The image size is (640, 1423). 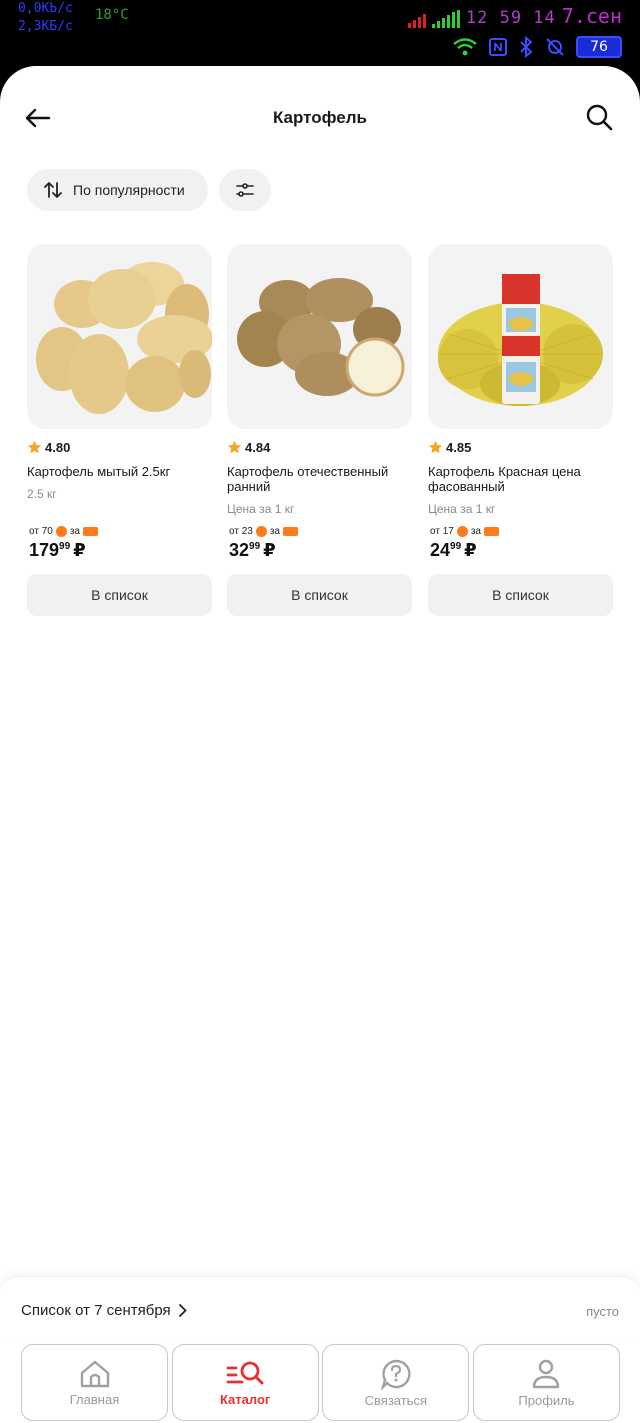 What do you see at coordinates (104, 1310) in the screenshot?
I see `shopping-list-title: Список от 7 сентября` at bounding box center [104, 1310].